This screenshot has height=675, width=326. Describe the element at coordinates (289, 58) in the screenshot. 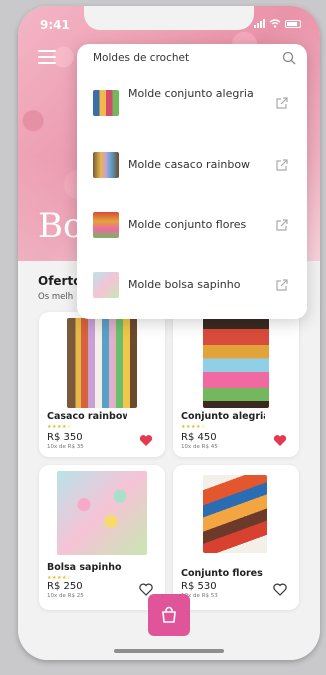

I see `search-icon` at that location.